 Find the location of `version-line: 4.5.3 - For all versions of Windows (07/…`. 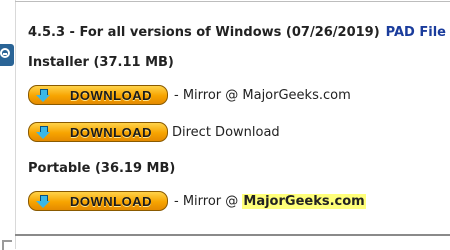

version-line: 4.5.3 - For all versions of Windows (07/… is located at coordinates (237, 32).